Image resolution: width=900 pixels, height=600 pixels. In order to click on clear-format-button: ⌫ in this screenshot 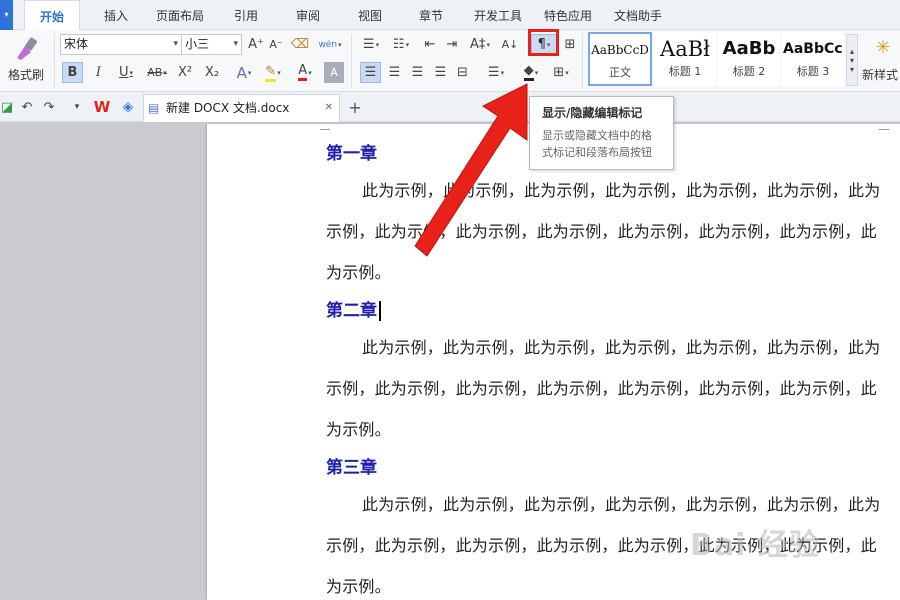, I will do `click(300, 44)`.